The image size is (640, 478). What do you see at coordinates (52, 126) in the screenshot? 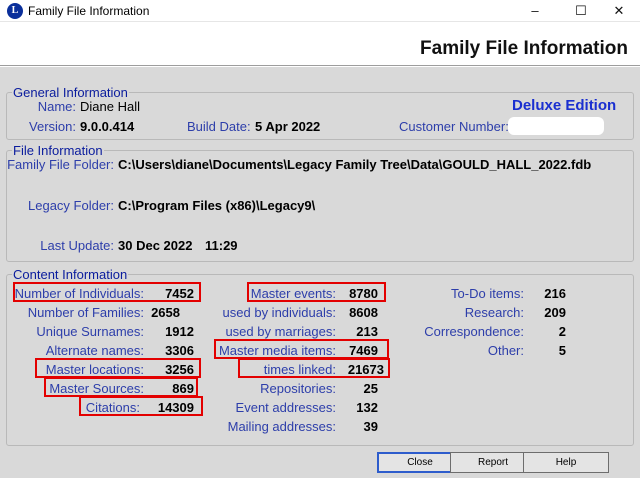
I see `version-label: Version:` at bounding box center [52, 126].